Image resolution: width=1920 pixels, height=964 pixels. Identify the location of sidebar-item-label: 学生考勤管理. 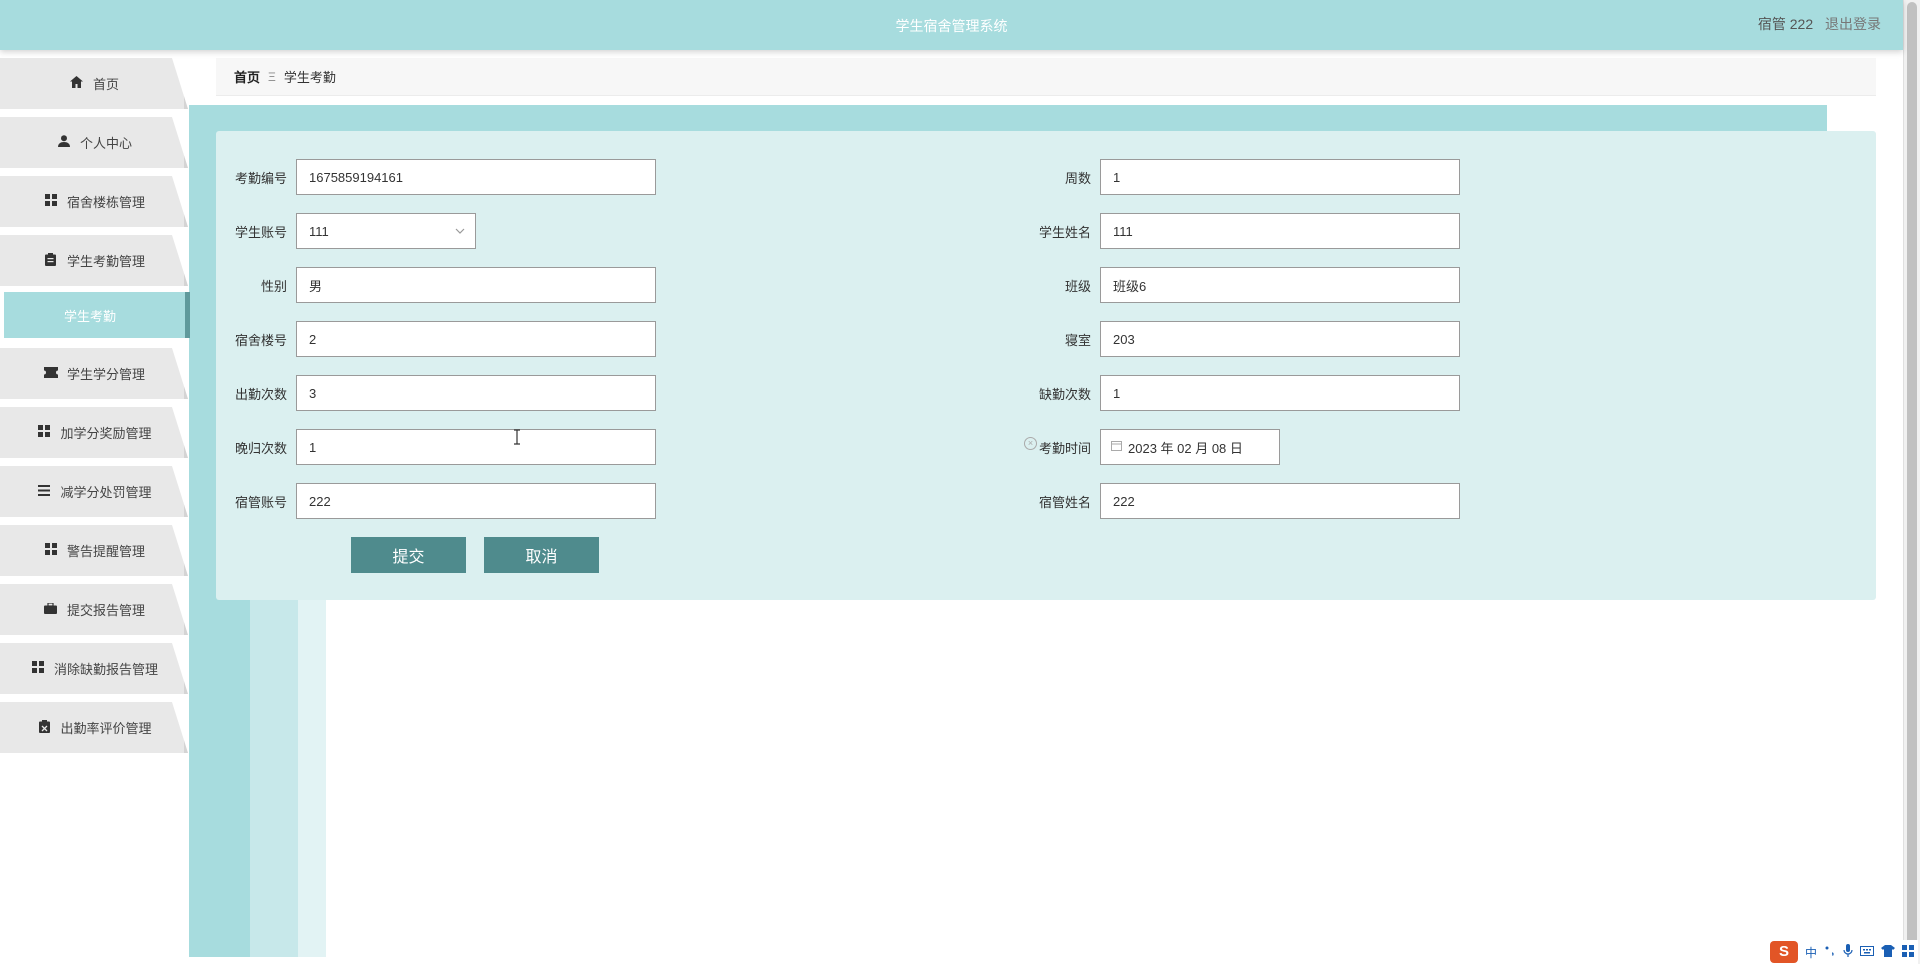
(105, 261).